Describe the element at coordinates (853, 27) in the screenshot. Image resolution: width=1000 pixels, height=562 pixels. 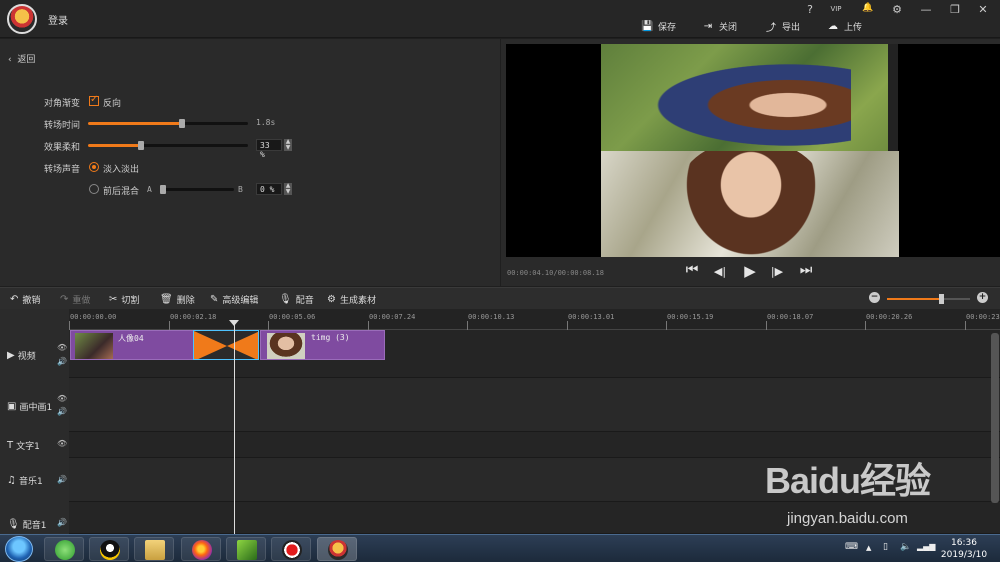
I see `upload-label: 上传` at that location.